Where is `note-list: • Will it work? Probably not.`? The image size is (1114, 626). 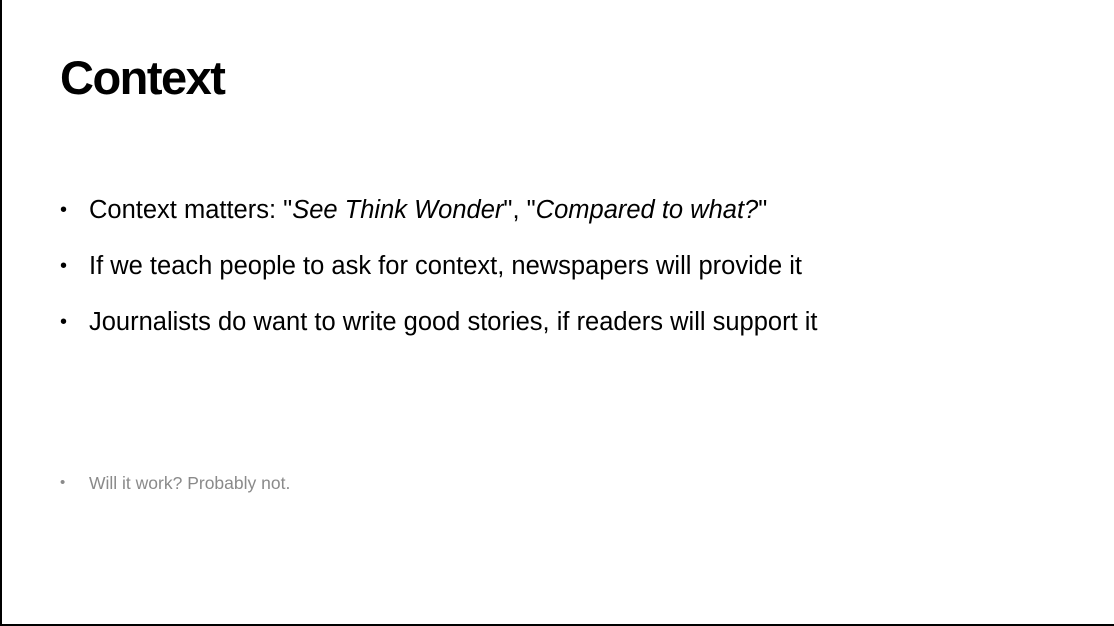
note-list: • Will it work? Probably not. is located at coordinates (175, 483).